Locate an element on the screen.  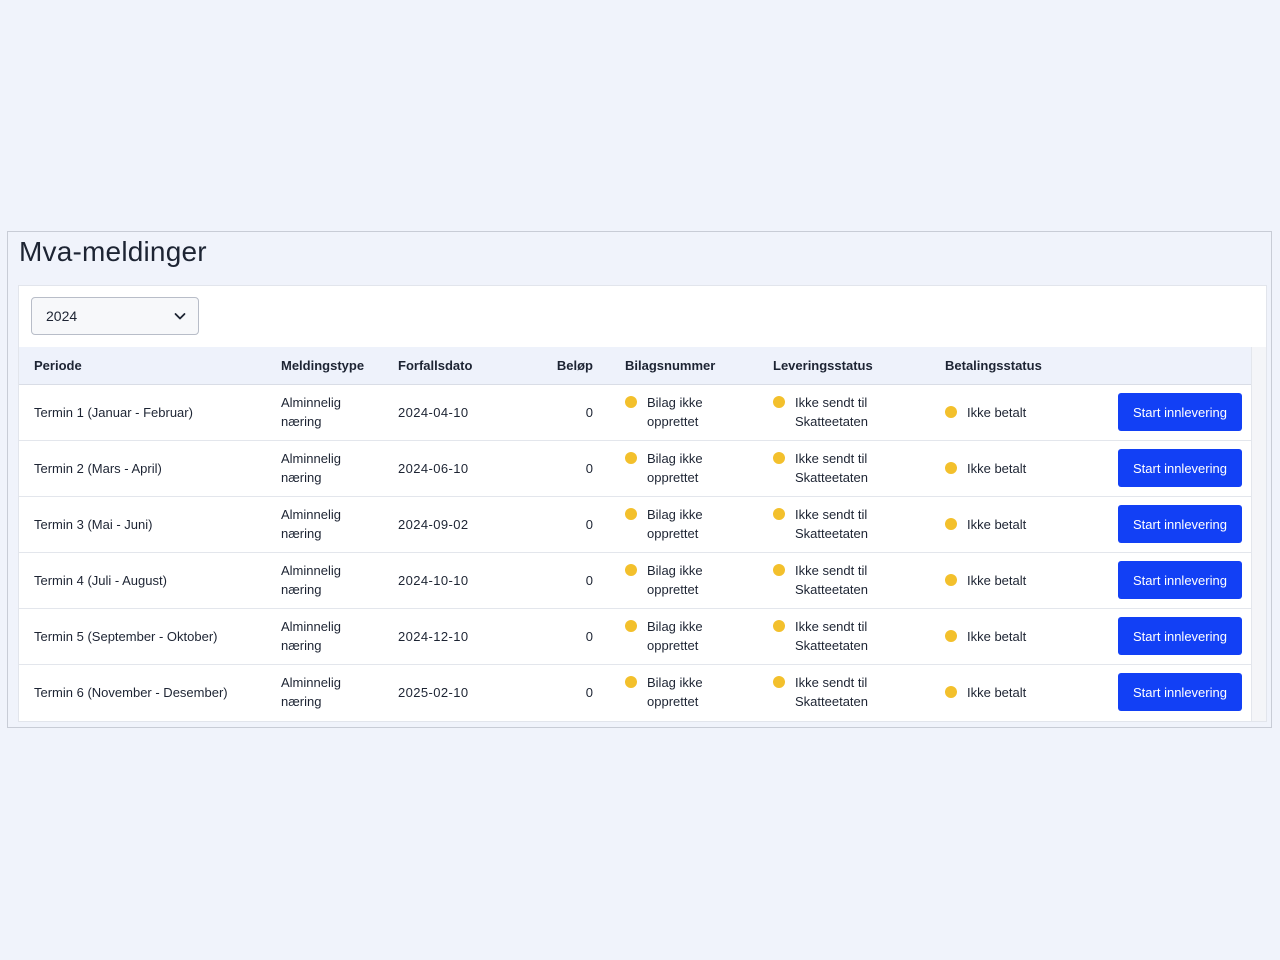
forfallsdato-text: 2025-02-10 is located at coordinates (433, 692).